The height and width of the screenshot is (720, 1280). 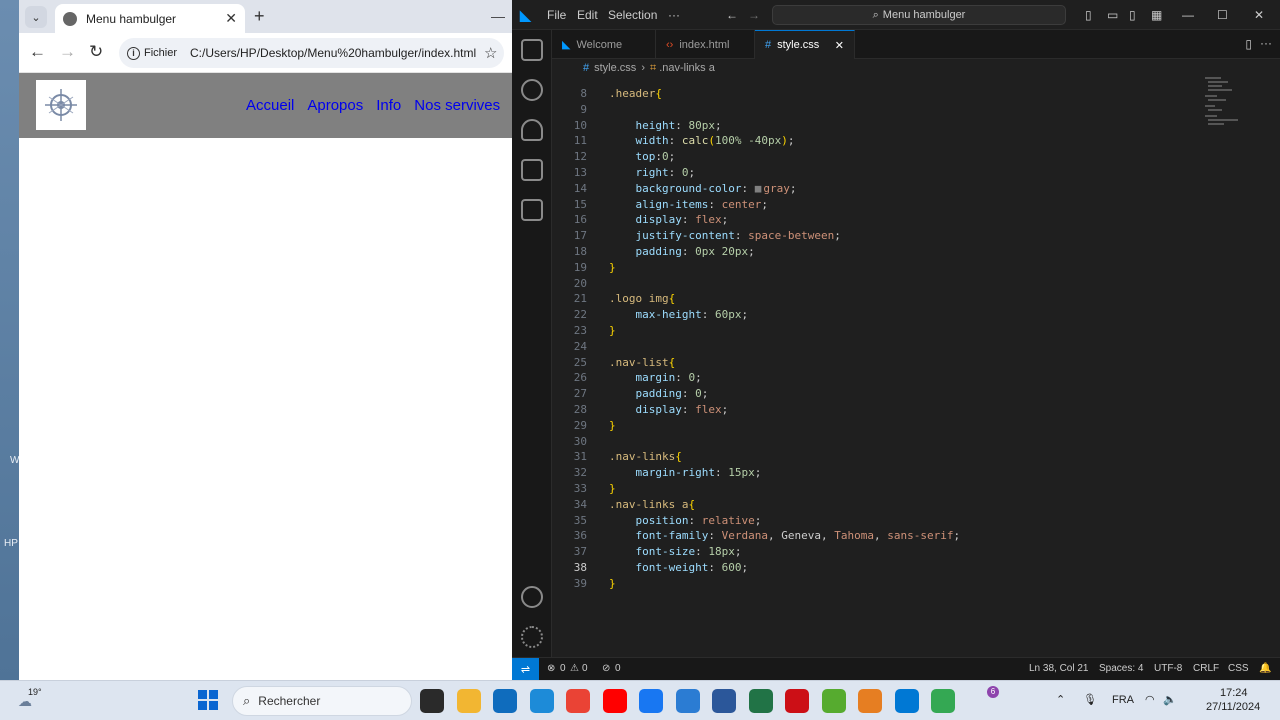 What do you see at coordinates (674, 15) in the screenshot?
I see `menu-more: ···` at bounding box center [674, 15].